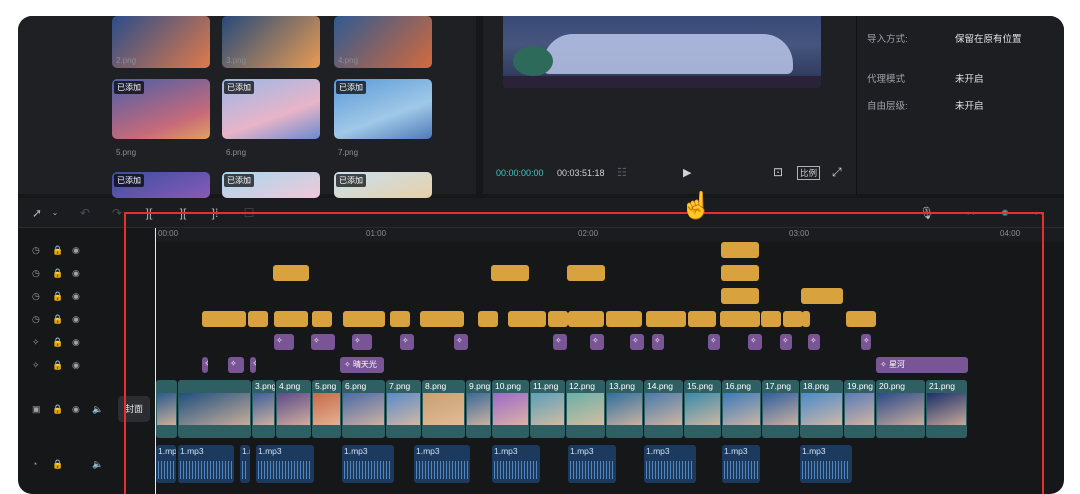 The width and height of the screenshot is (1080, 494). What do you see at coordinates (900, 409) in the screenshot?
I see `video-clip: 20.png` at bounding box center [900, 409].